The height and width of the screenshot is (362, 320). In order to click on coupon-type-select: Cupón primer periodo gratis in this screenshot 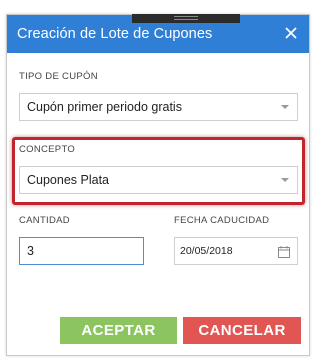, I will do `click(158, 107)`.